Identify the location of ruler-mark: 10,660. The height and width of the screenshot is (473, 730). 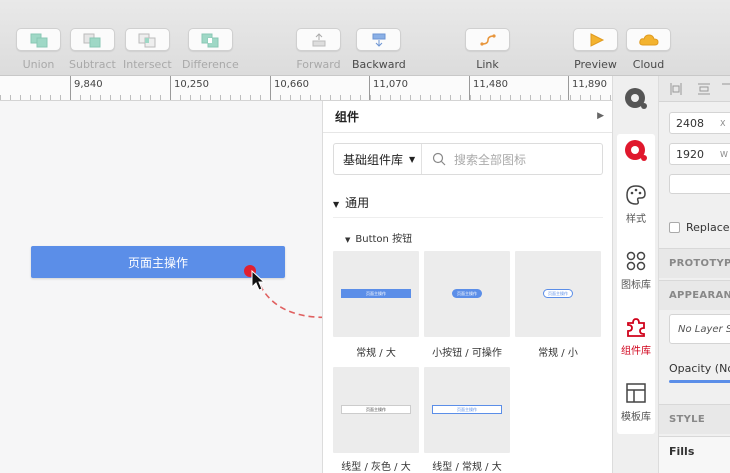
(291, 84).